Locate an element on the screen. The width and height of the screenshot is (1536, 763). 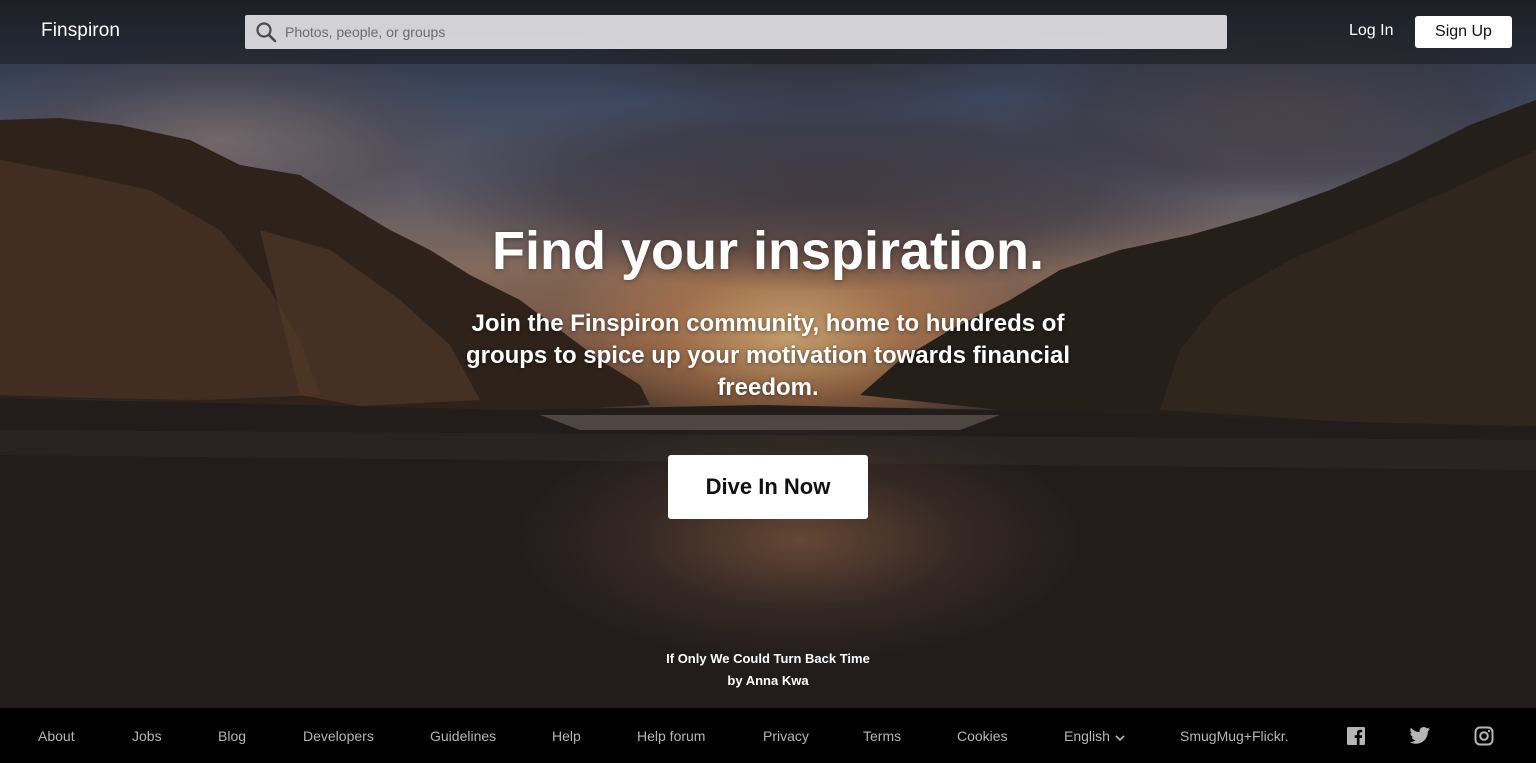
language-selector: English is located at coordinates (1094, 736).